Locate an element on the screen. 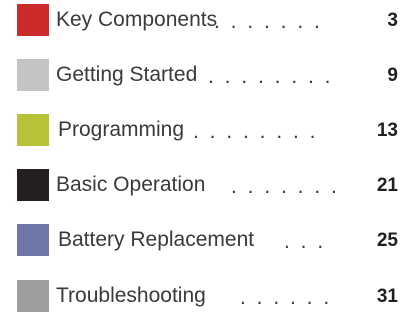  toc-entry-programming: Programming . . . . . . . . 13 is located at coordinates (204, 131).